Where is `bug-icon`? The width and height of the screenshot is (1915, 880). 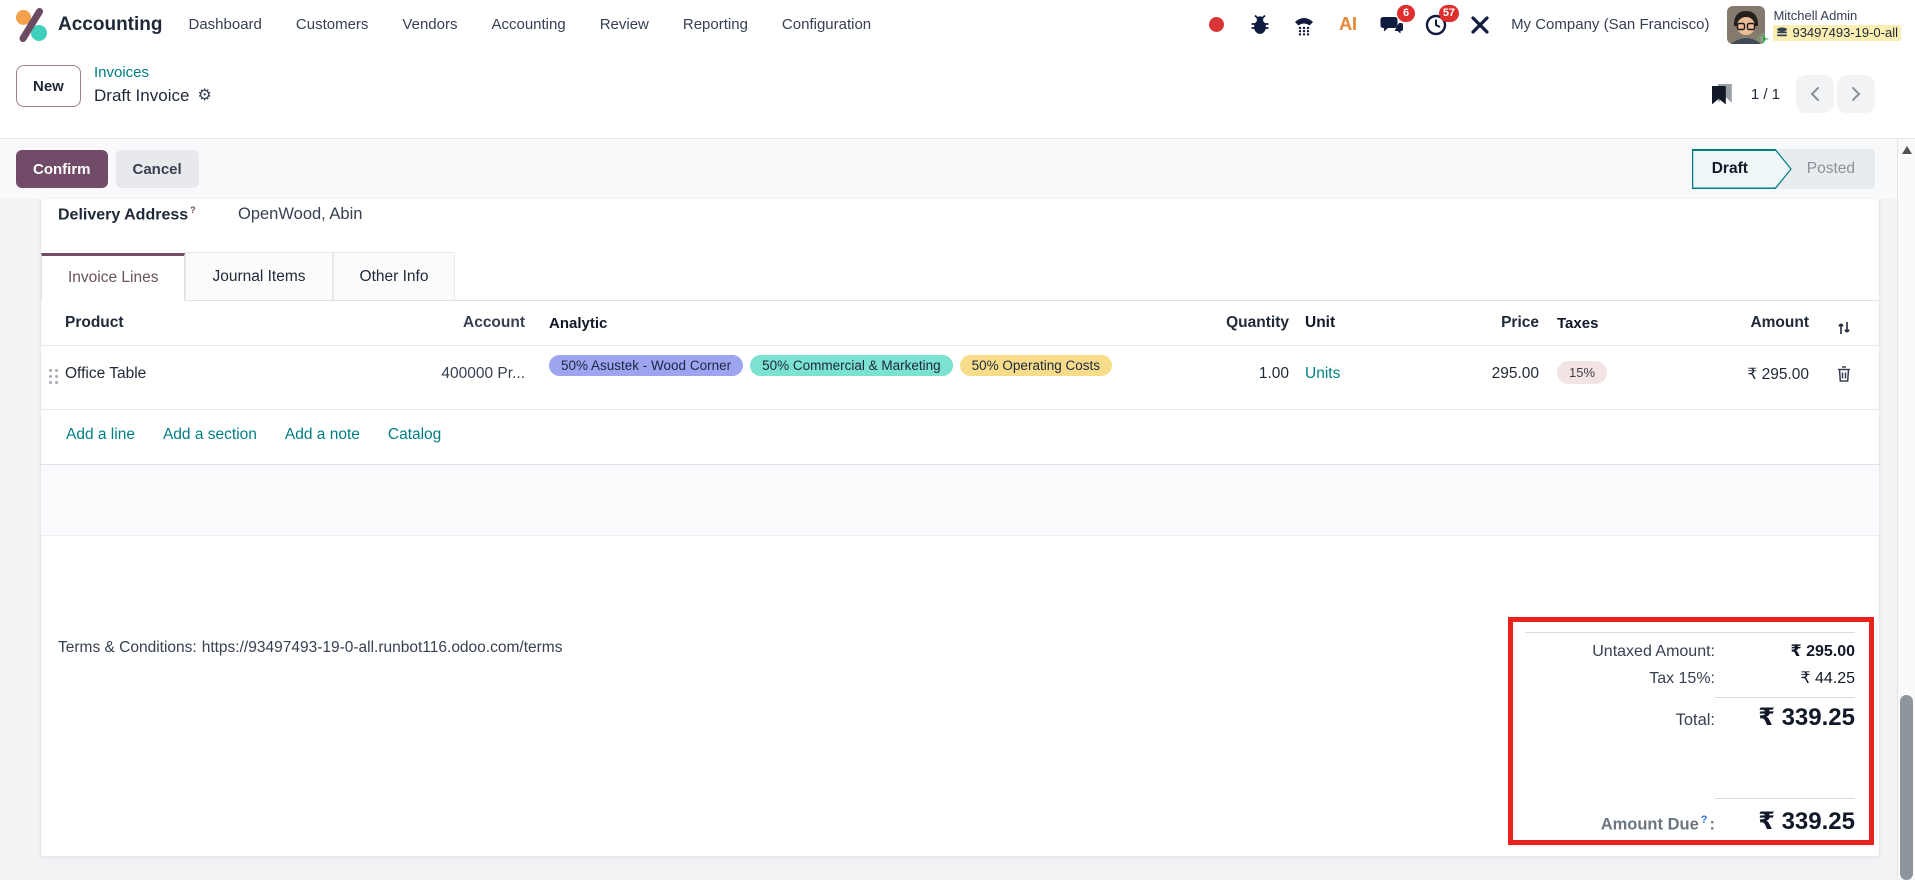
bug-icon is located at coordinates (1260, 25).